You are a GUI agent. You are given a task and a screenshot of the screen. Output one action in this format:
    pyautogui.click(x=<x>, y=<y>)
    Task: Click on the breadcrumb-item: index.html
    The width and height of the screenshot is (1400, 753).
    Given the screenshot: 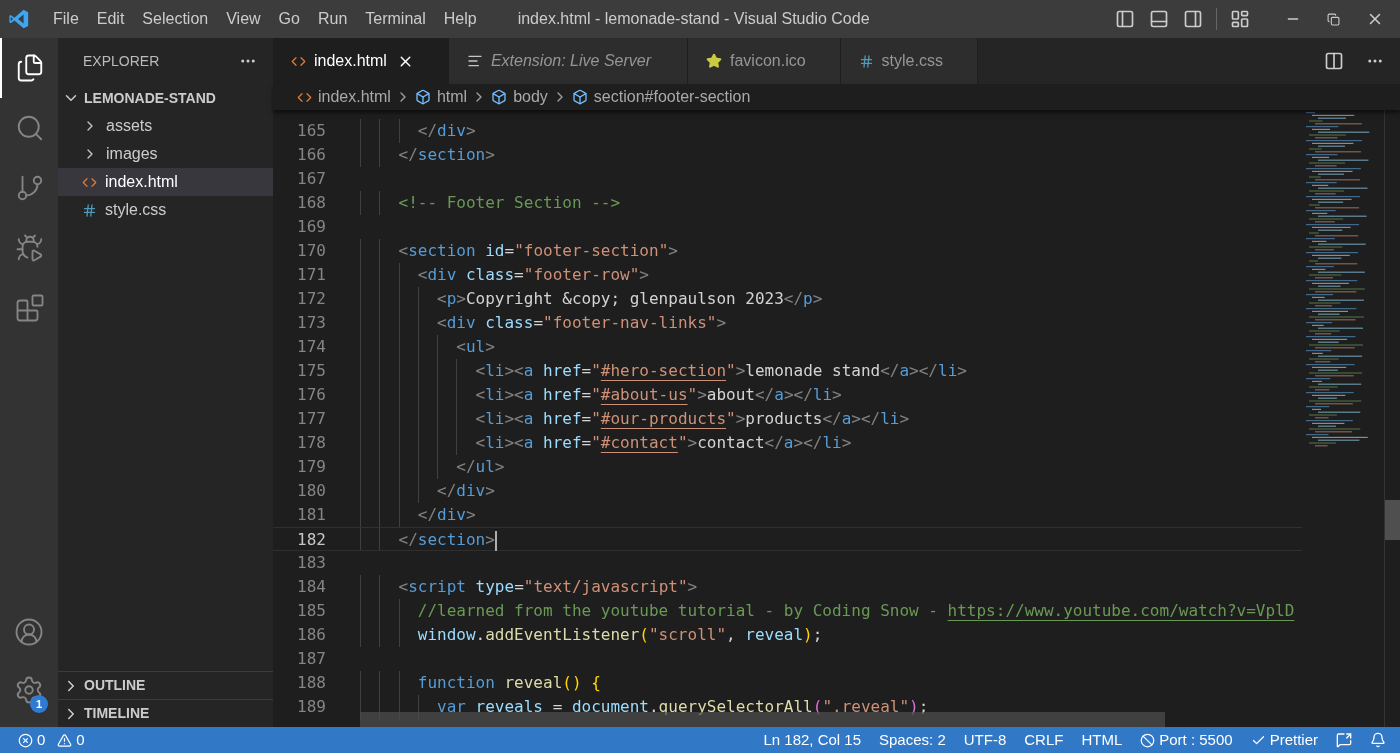 What is the action you would take?
    pyautogui.click(x=344, y=97)
    